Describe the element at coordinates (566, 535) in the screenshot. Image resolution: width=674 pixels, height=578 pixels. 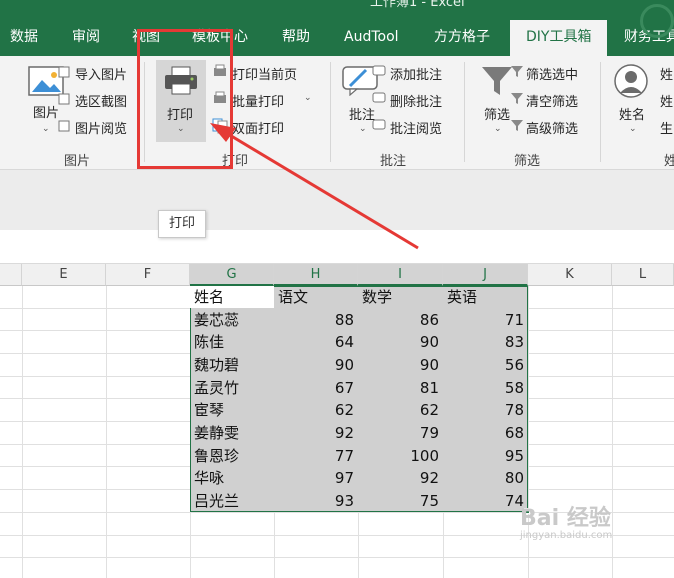
I see `watermark-sub: jingyan.baidu.com` at that location.